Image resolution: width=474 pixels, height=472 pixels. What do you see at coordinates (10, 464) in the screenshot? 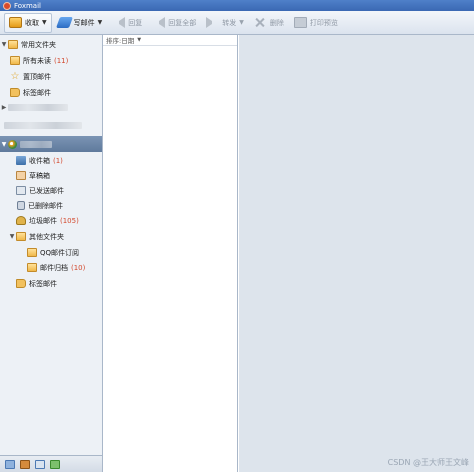
I see `mail-view-icon` at bounding box center [10, 464].